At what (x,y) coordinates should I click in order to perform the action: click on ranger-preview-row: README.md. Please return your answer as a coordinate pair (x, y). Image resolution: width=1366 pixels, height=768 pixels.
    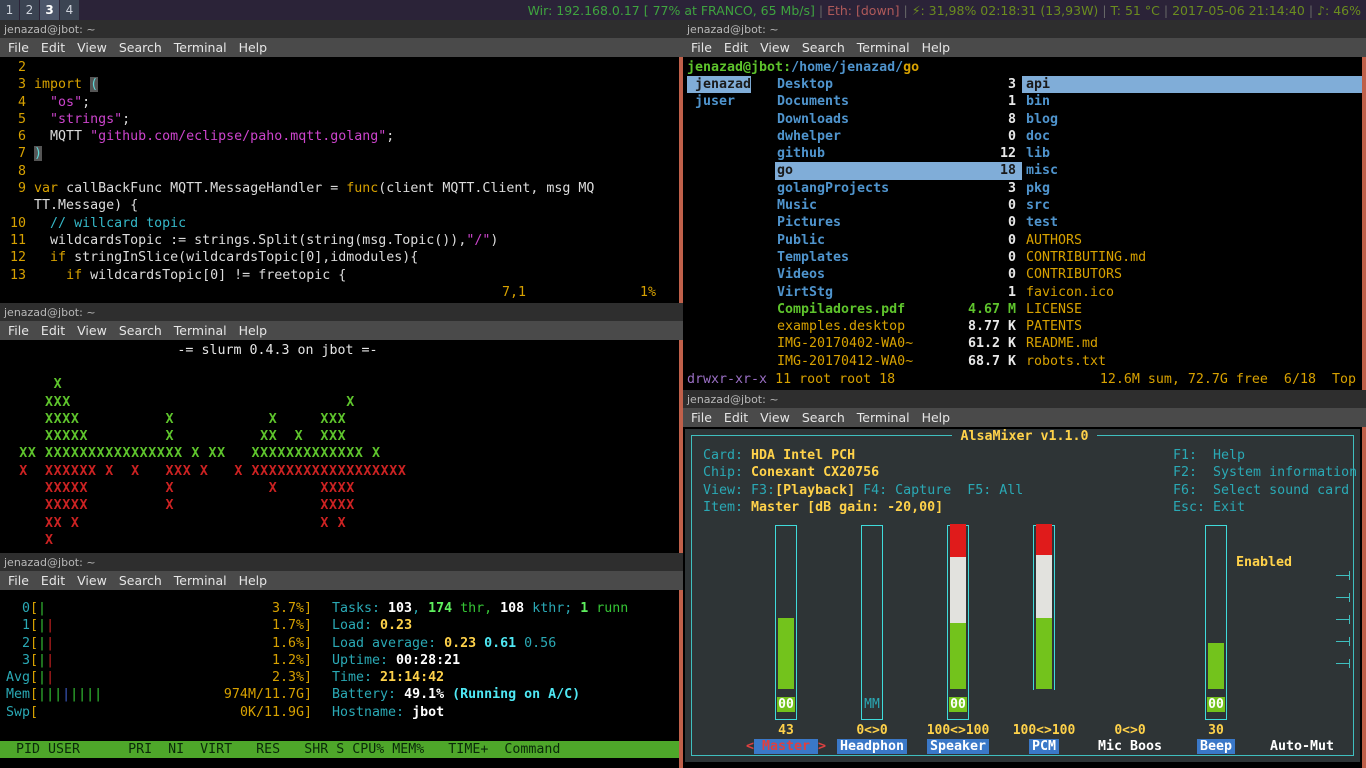
    Looking at the image, I should click on (1192, 343).